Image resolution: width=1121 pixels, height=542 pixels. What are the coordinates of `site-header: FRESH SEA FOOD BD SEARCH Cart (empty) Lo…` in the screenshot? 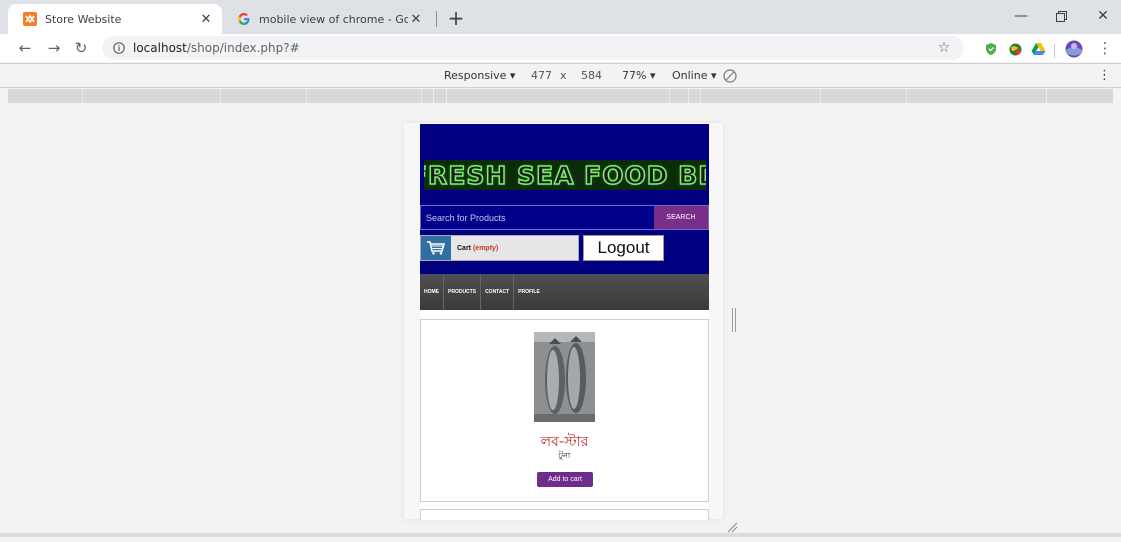 It's located at (564, 199).